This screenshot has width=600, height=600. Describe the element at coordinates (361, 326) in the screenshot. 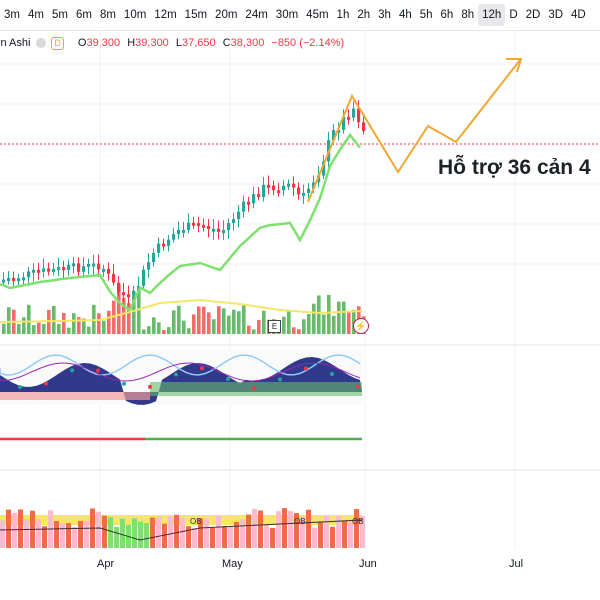

I see `flash-icon: ⚡` at that location.